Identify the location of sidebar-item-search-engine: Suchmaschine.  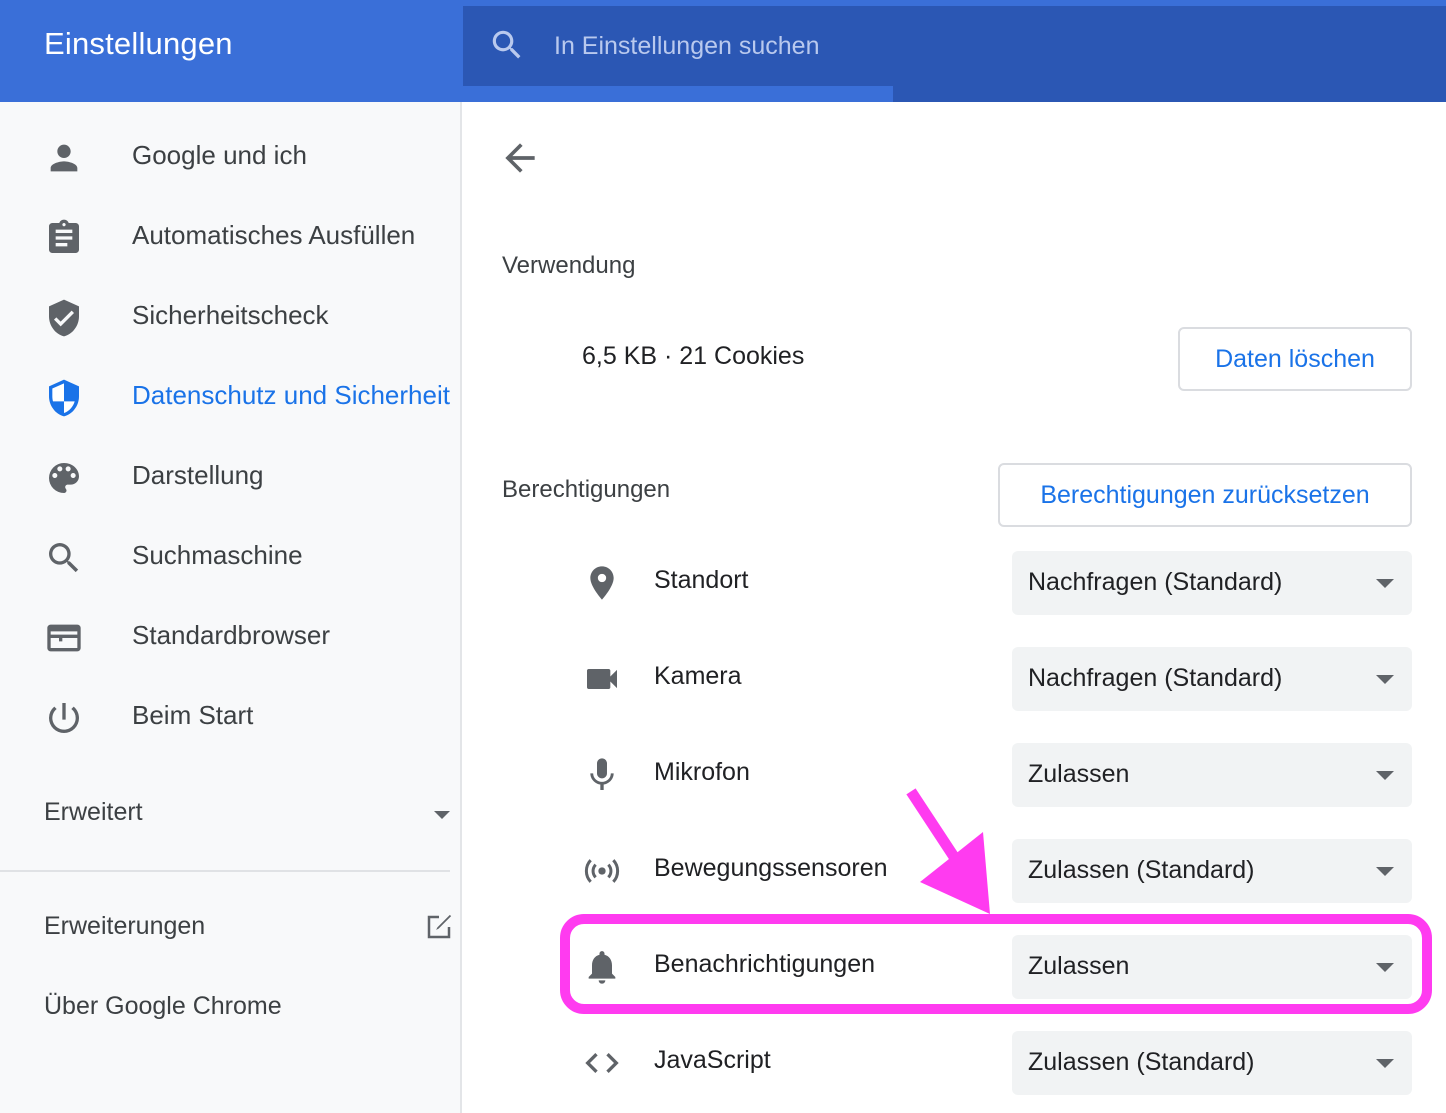
(230, 558).